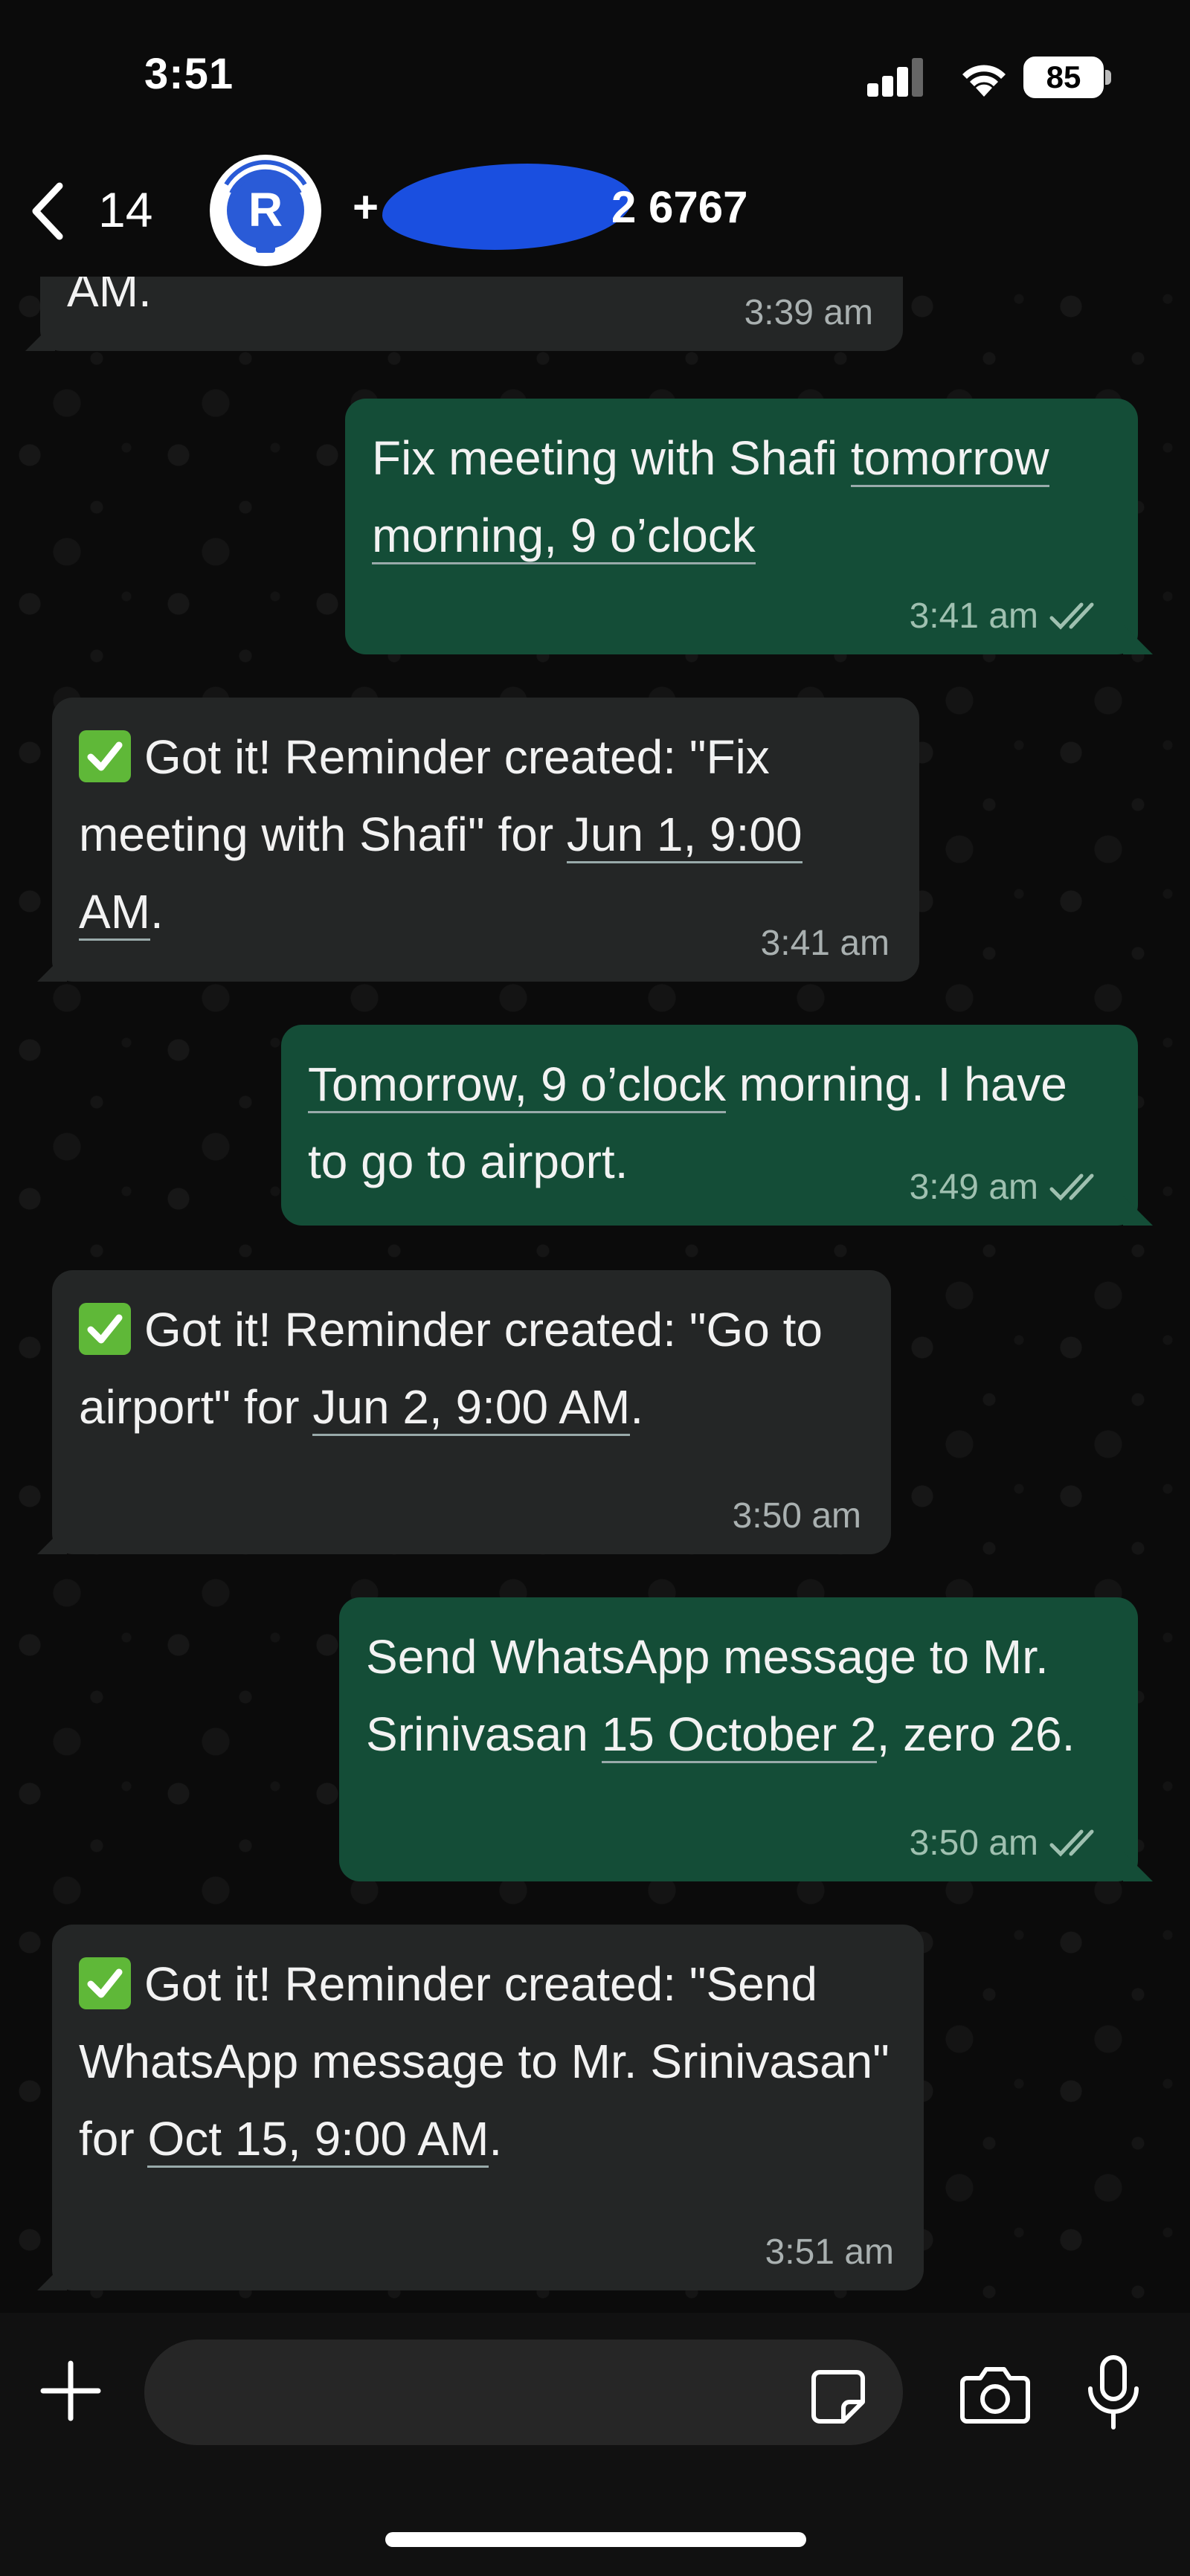 Image resolution: width=1190 pixels, height=2576 pixels. Describe the element at coordinates (984, 81) in the screenshot. I see `wifi-icon` at that location.